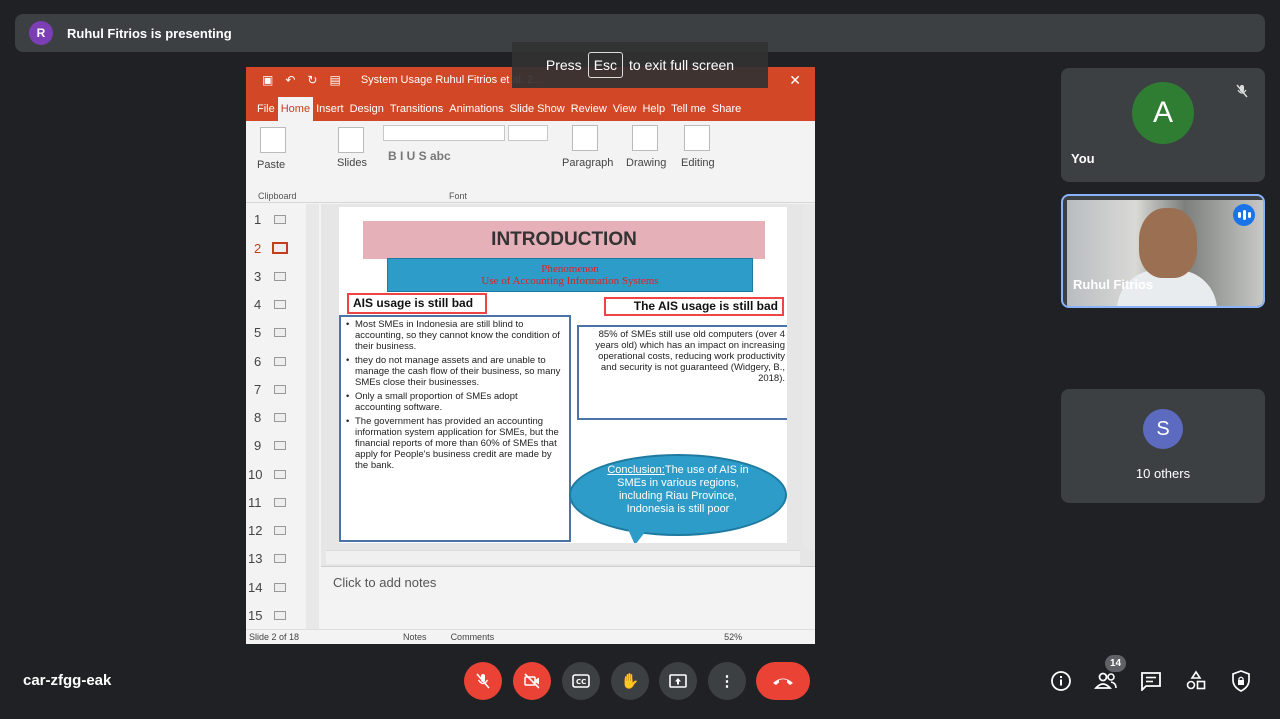  Describe the element at coordinates (472, 637) in the screenshot. I see `comments-button: Comments` at that location.